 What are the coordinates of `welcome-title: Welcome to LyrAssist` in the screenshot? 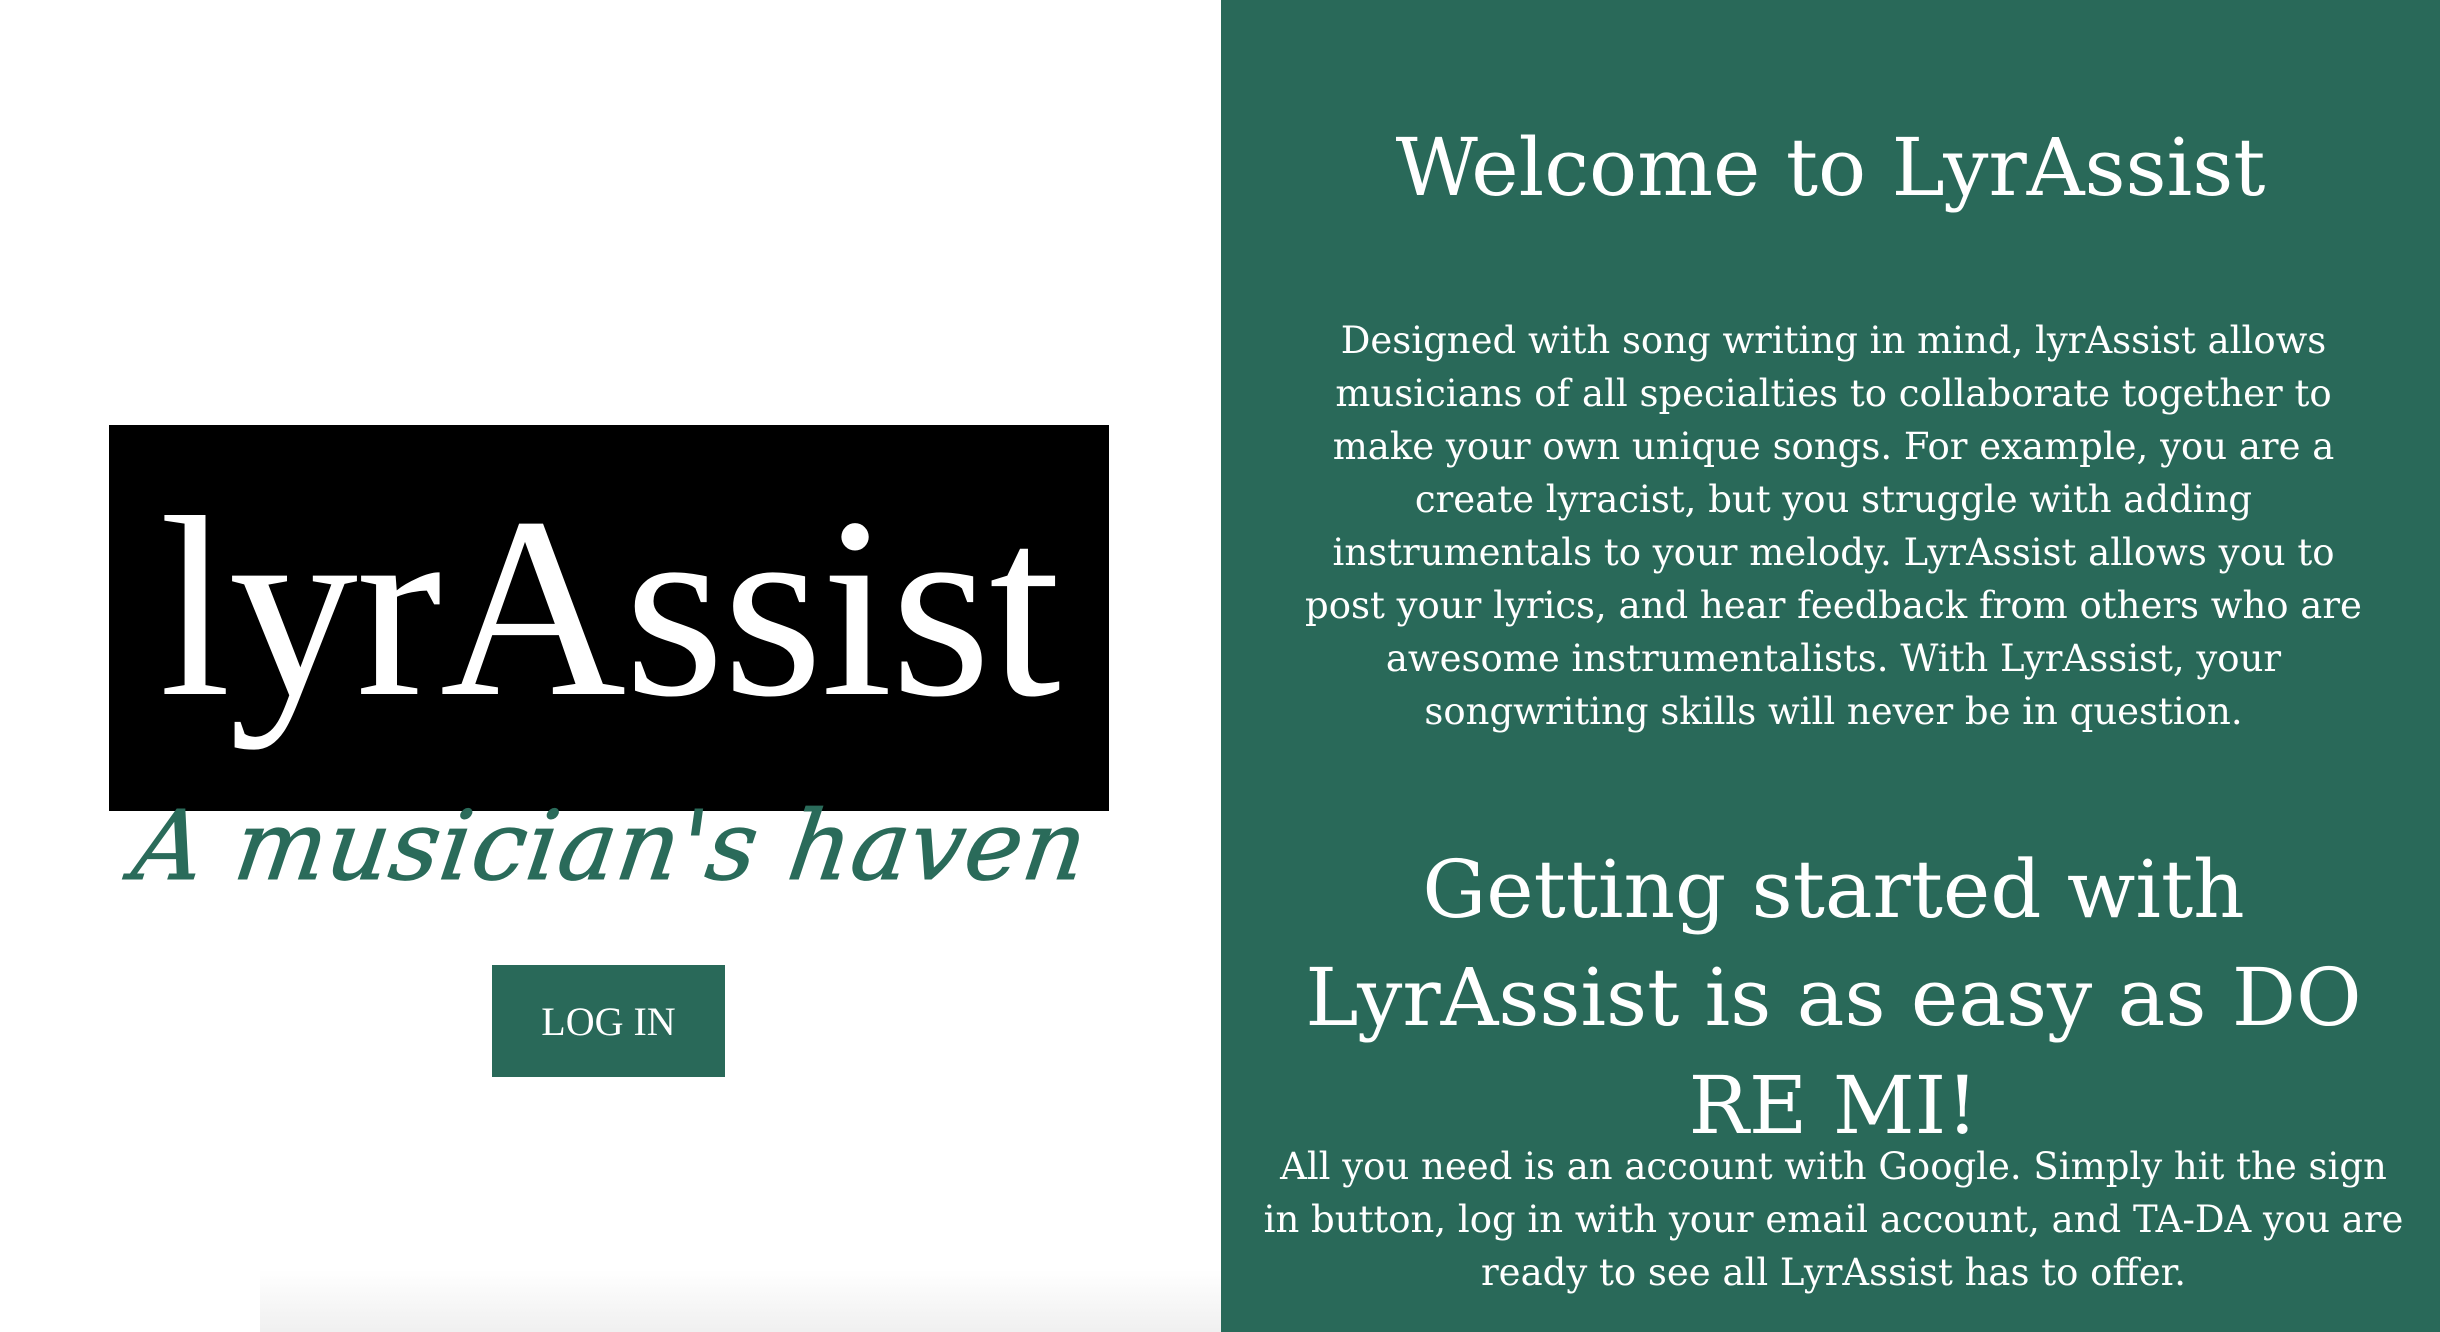 It's located at (1830, 167).